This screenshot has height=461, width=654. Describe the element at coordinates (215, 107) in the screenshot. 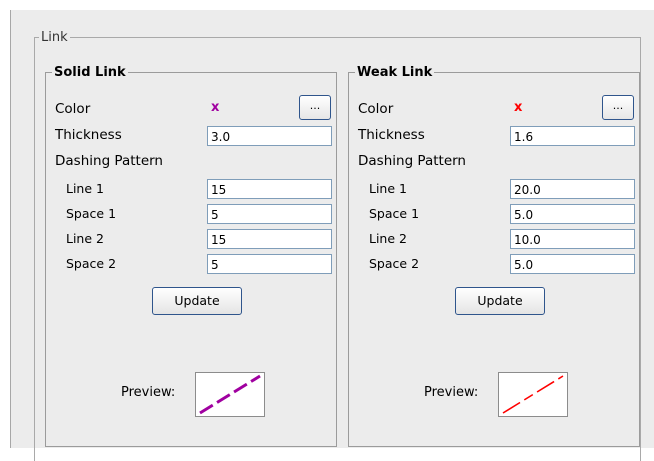

I see `solid-color-swatch: x` at that location.